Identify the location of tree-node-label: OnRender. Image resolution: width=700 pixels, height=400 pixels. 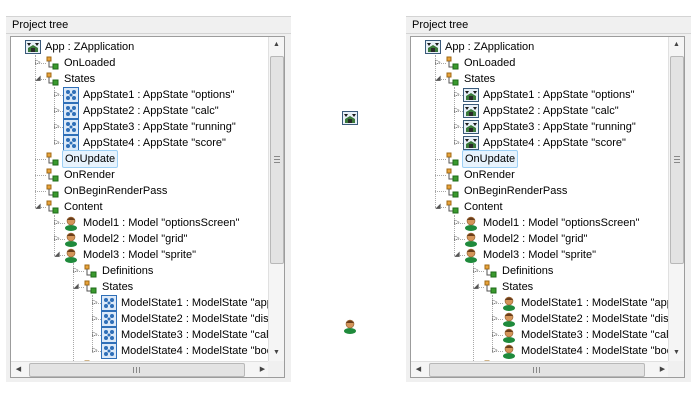
(89, 175).